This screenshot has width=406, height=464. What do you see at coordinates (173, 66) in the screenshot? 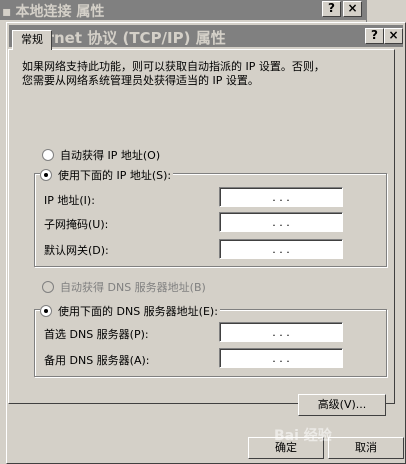
I see `description-line-1: 如果网络支持此功能，则可以获取自动指派的 IP 设置。否则，` at bounding box center [173, 66].